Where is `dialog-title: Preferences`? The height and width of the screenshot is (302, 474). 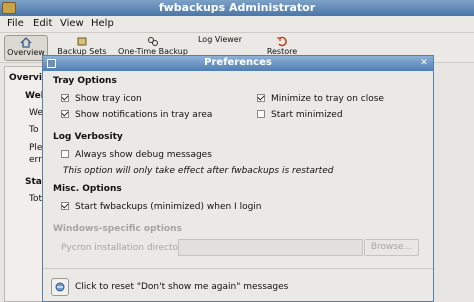
dialog-title: Preferences is located at coordinates (238, 62).